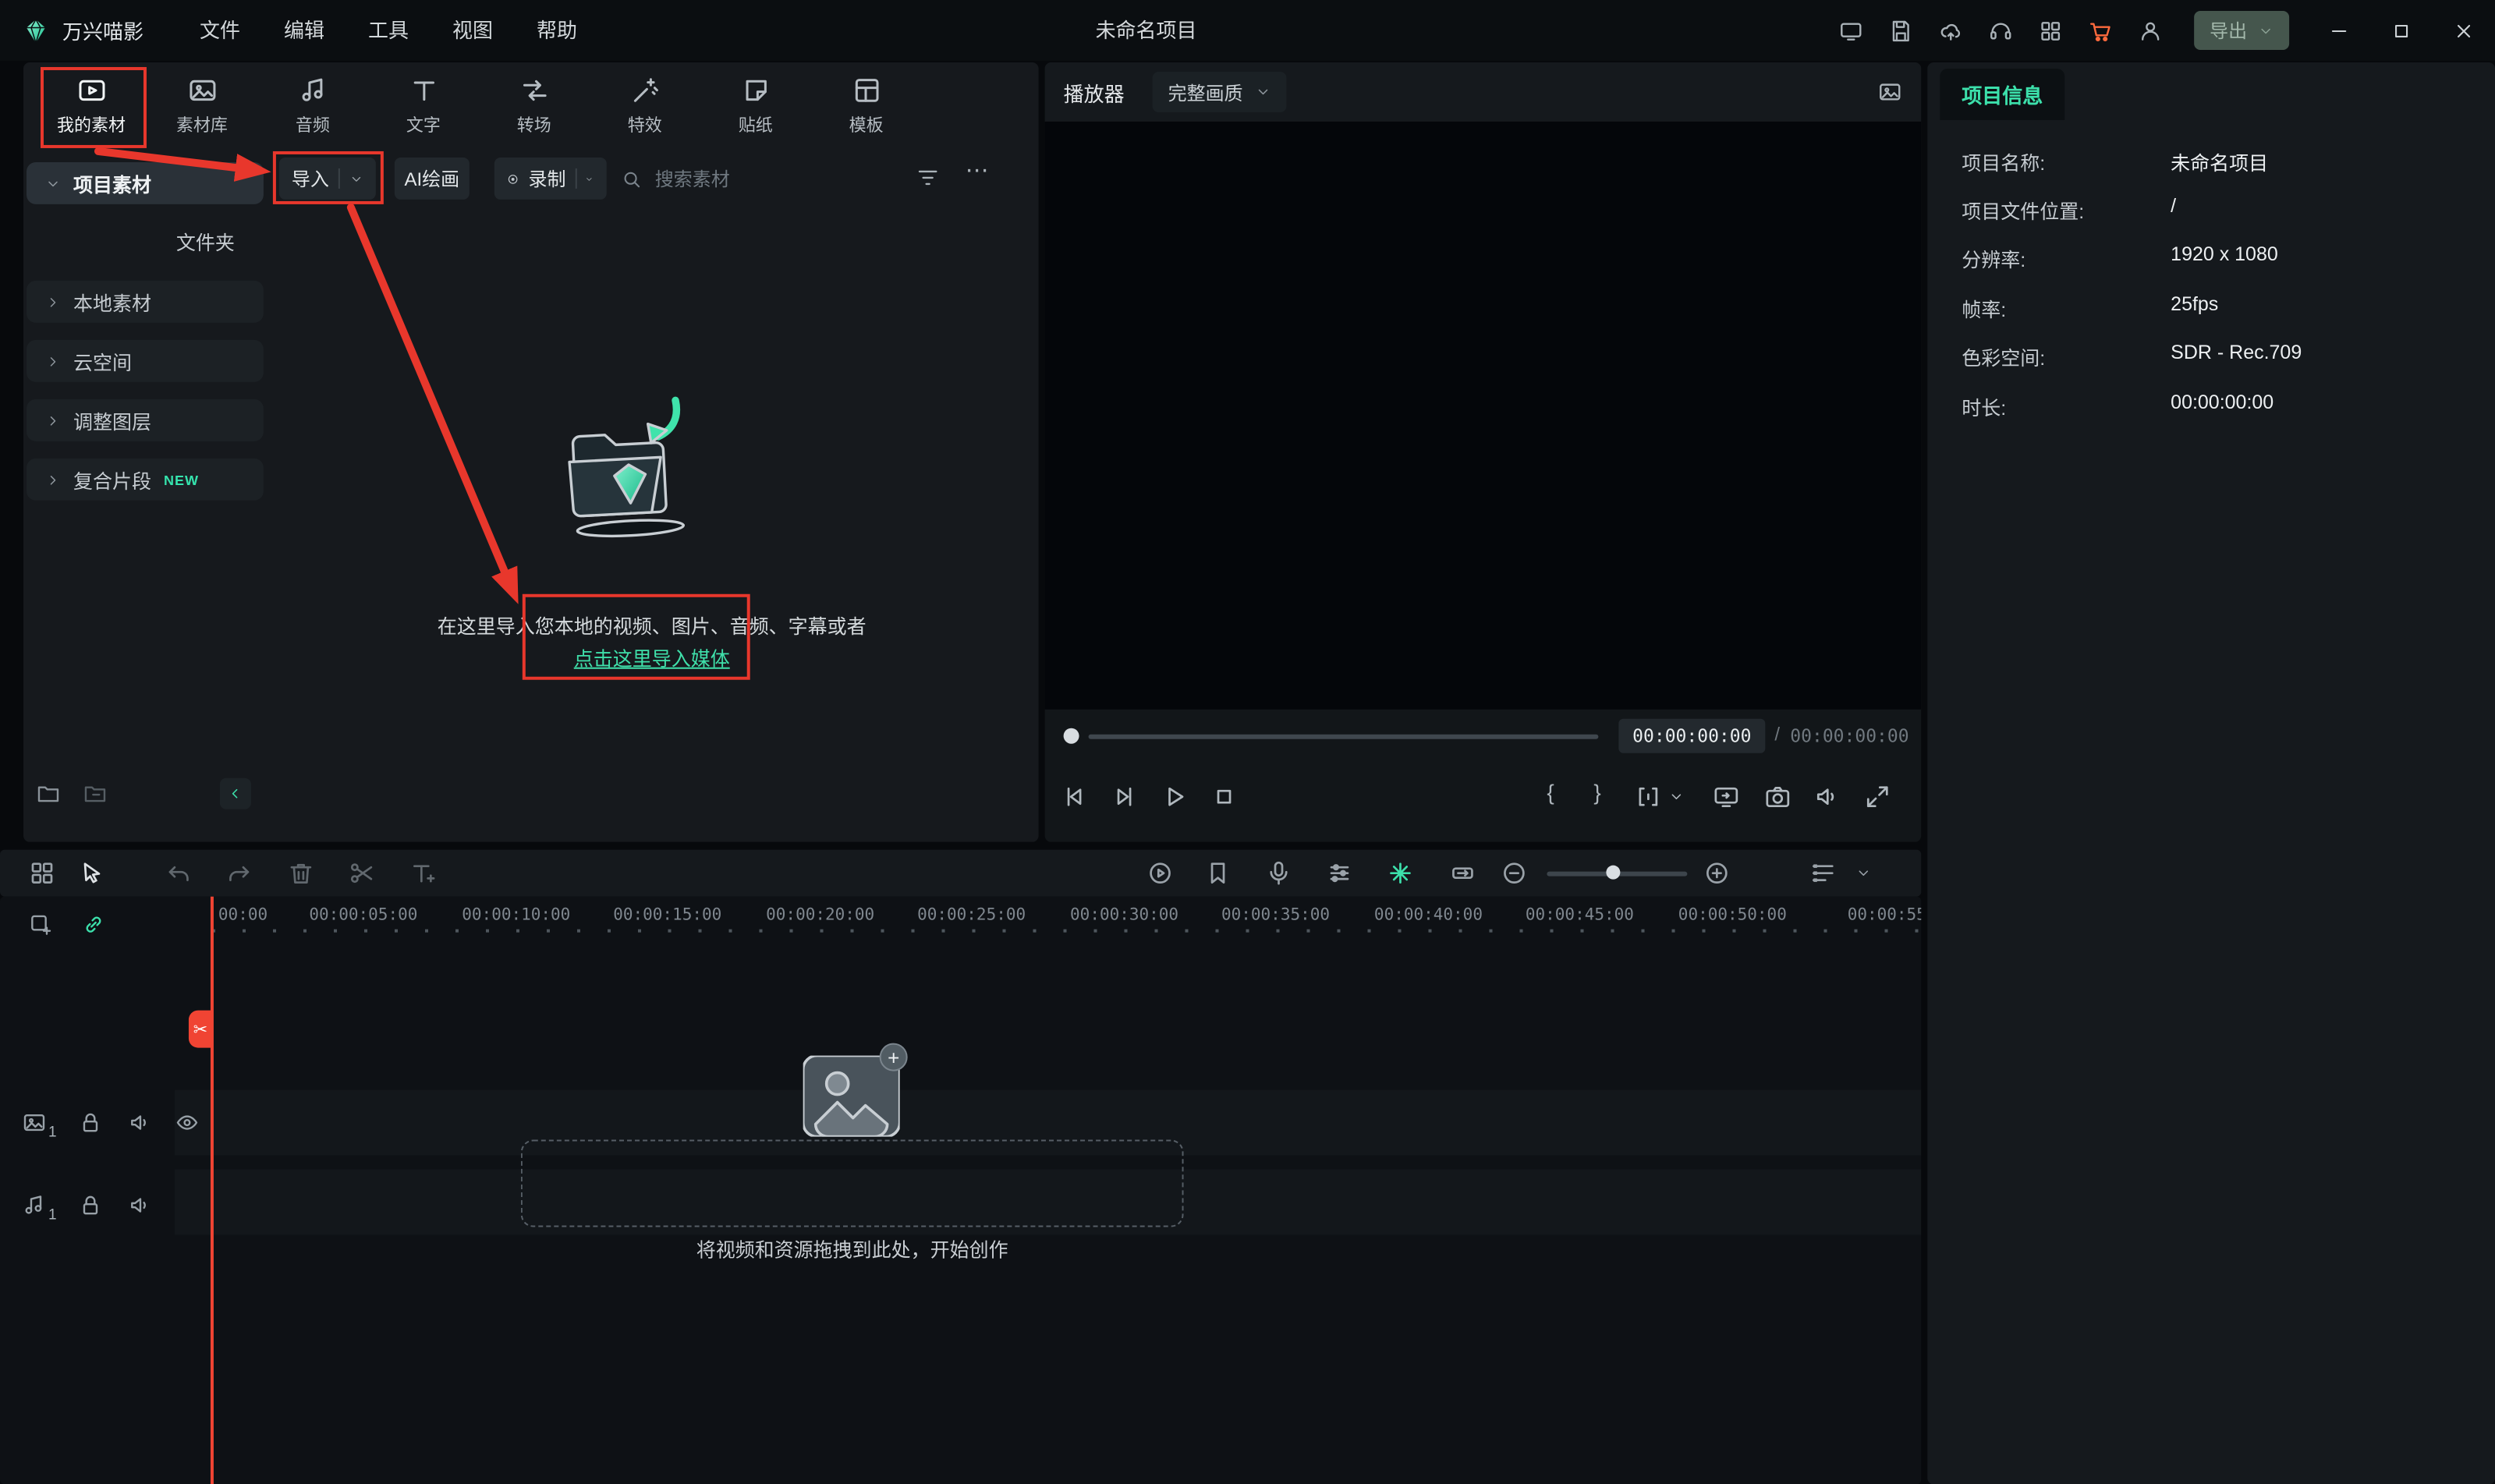  Describe the element at coordinates (1614, 872) in the screenshot. I see `zoom-slider-handle` at that location.